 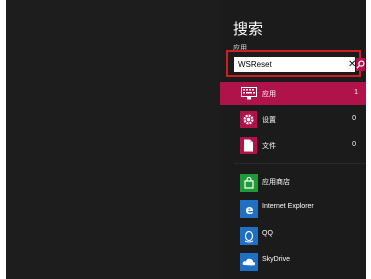 What do you see at coordinates (291, 64) in the screenshot?
I see `search-input` at bounding box center [291, 64].